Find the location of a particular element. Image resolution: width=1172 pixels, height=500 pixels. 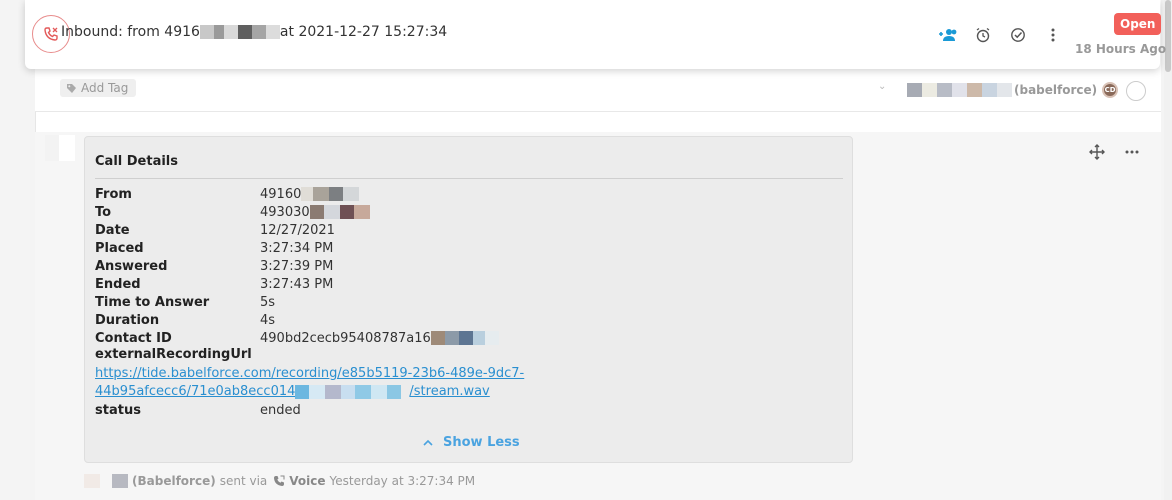

recording-url-line: 44b95afcecc6/71e0ab8ecc014 /stream.wav is located at coordinates (292, 391).